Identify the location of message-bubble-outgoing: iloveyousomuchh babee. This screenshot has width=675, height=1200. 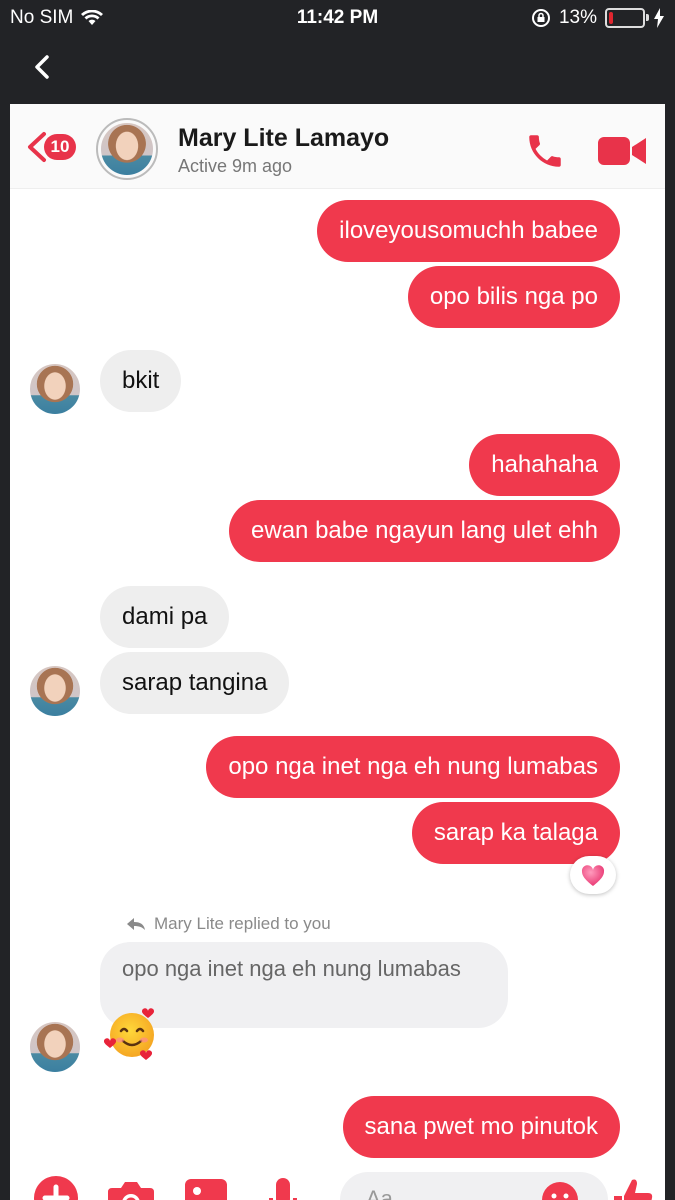
(468, 231).